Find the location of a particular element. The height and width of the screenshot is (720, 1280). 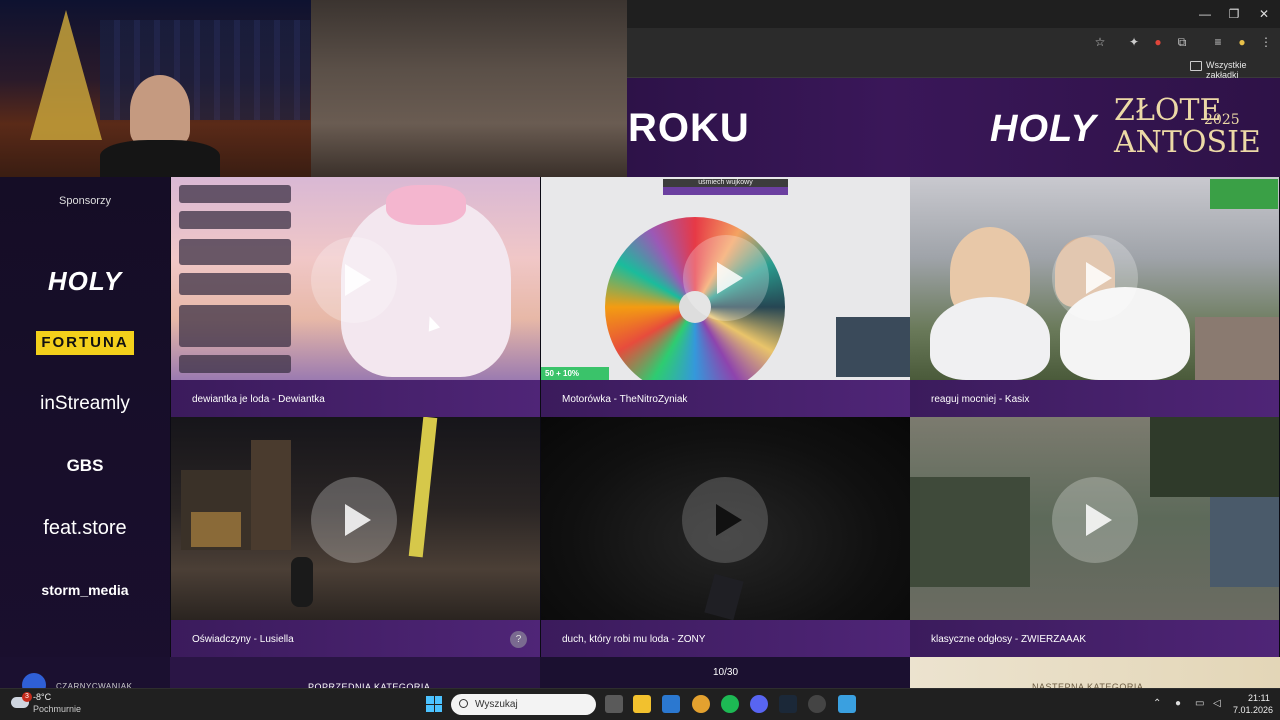

notification-badge: 3 is located at coordinates (27, 697).